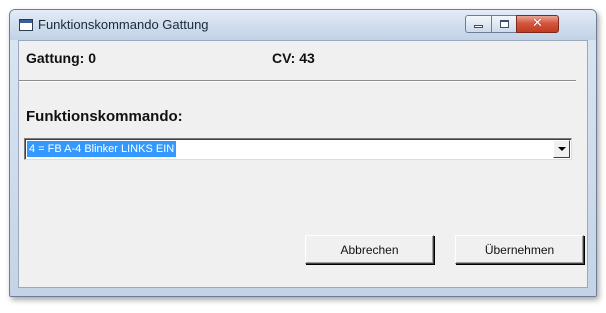 This screenshot has height=313, width=606. I want to click on dropdown-button, so click(561, 149).